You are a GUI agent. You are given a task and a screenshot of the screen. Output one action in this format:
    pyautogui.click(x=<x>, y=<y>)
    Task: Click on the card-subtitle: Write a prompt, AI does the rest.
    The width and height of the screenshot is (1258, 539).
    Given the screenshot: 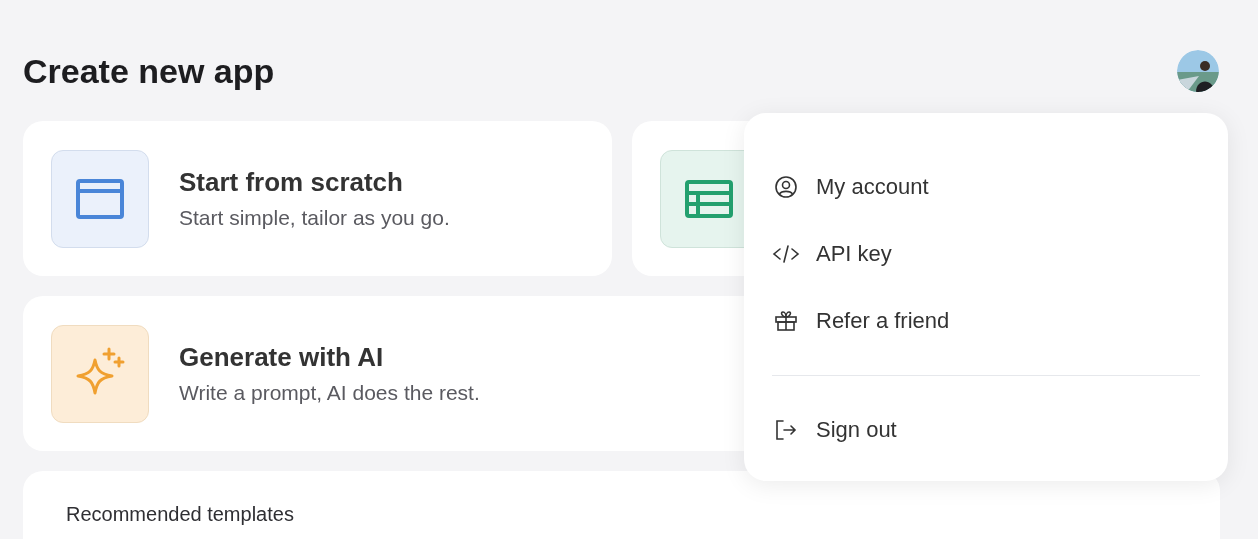 What is the action you would take?
    pyautogui.click(x=329, y=393)
    